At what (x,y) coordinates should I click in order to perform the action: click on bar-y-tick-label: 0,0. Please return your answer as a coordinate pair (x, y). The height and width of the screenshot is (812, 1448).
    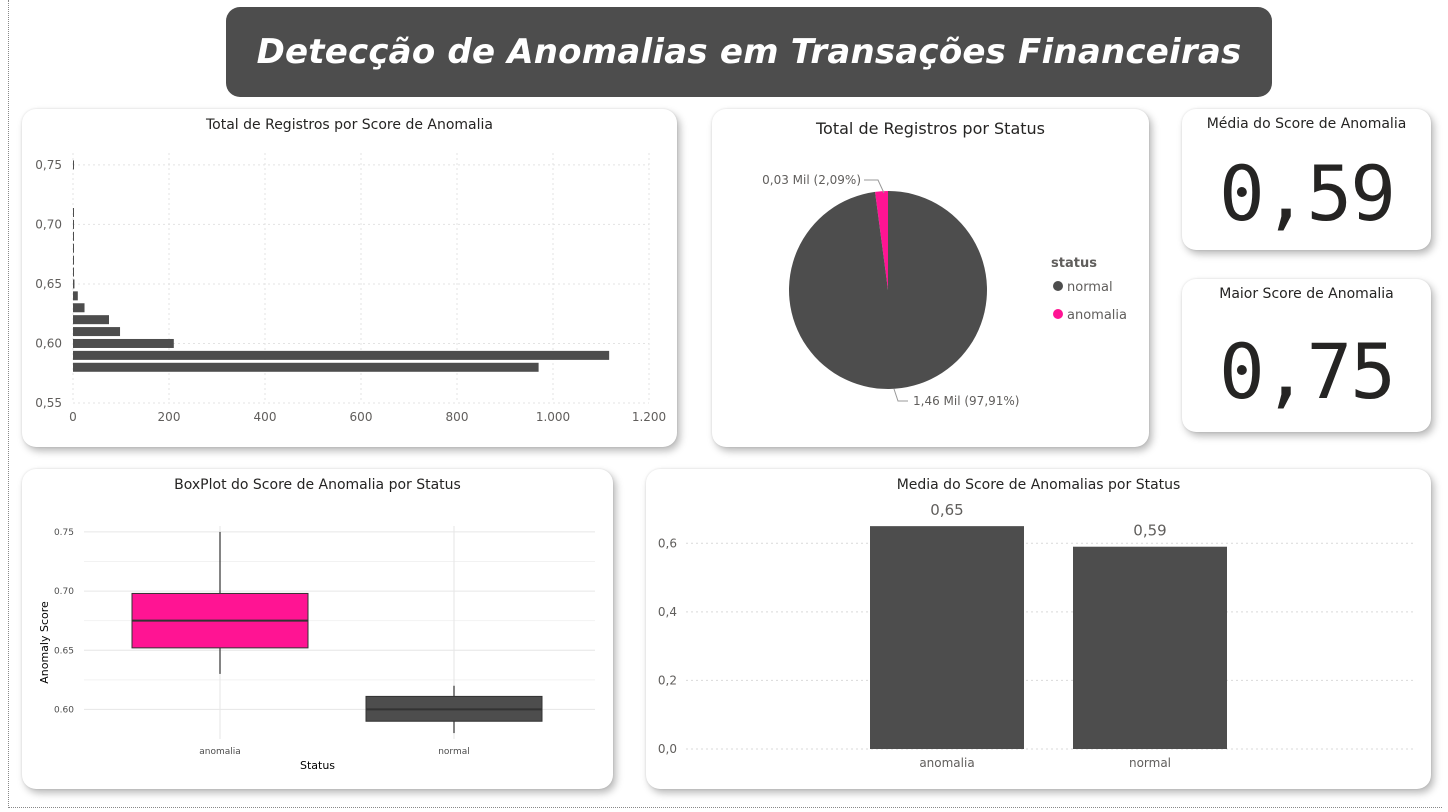
    Looking at the image, I should click on (667, 749).